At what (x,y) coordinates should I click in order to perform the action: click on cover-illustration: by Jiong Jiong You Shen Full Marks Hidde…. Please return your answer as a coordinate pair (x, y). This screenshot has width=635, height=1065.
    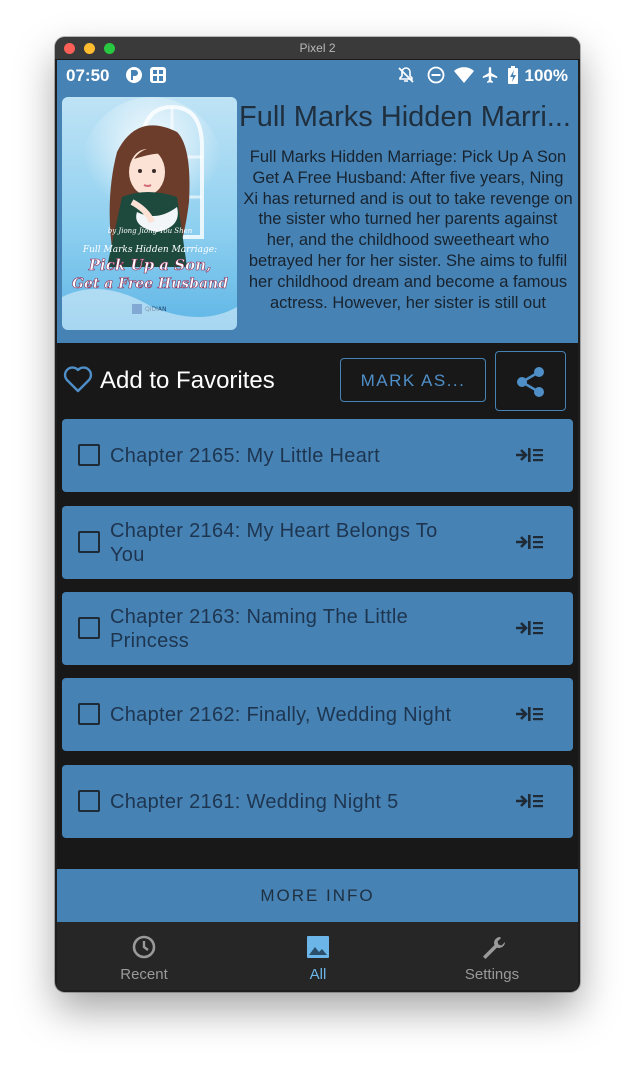
    Looking at the image, I should click on (149, 213).